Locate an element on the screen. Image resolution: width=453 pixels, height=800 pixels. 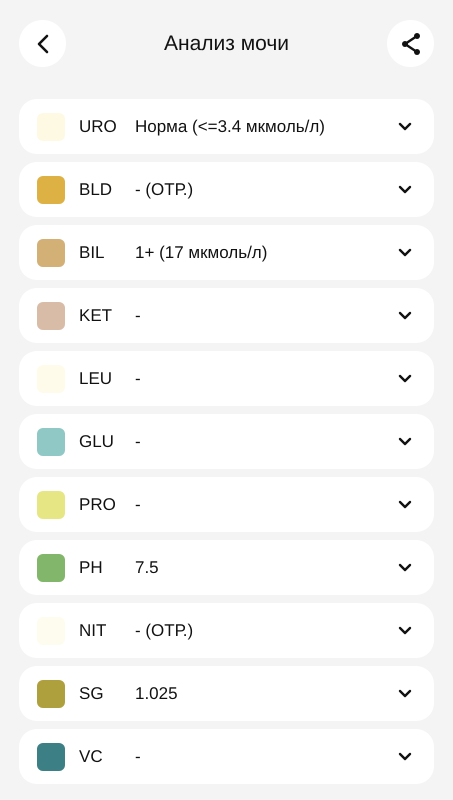
result-row: URO Норма (<=3.4 мкмоль/л) is located at coordinates (226, 126).